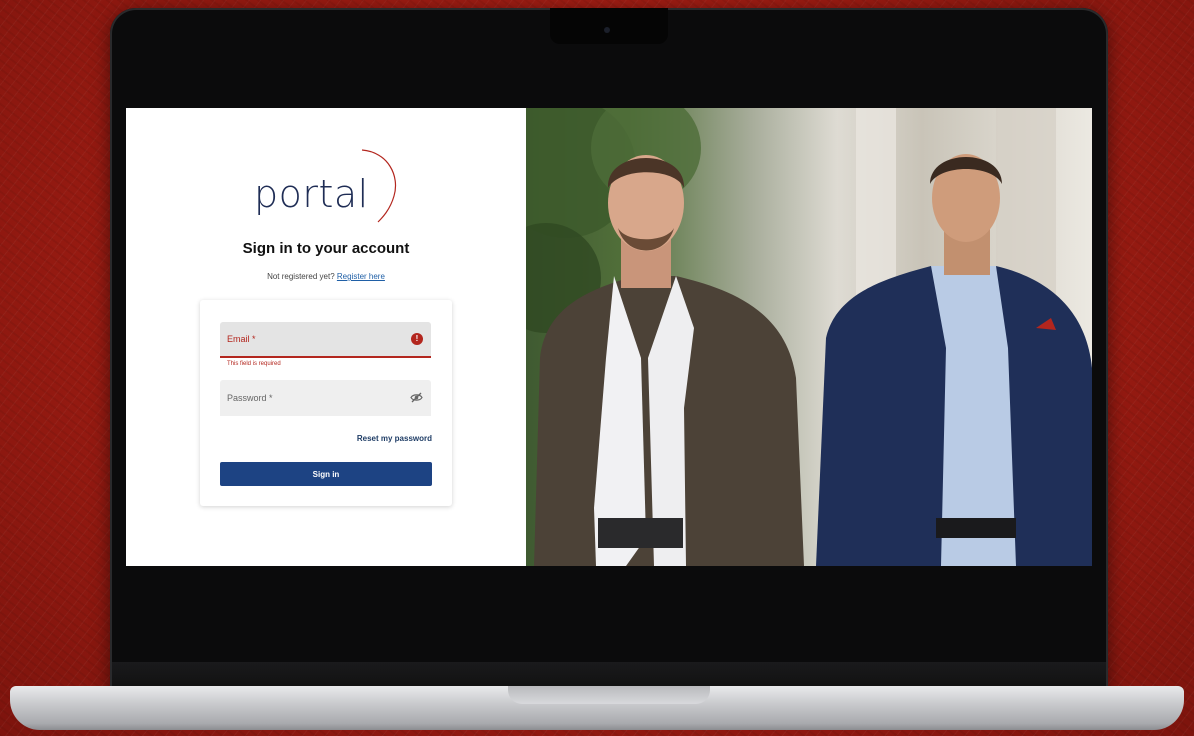 The width and height of the screenshot is (1194, 736). I want to click on register-line: Not registered yet? Register here, so click(326, 276).